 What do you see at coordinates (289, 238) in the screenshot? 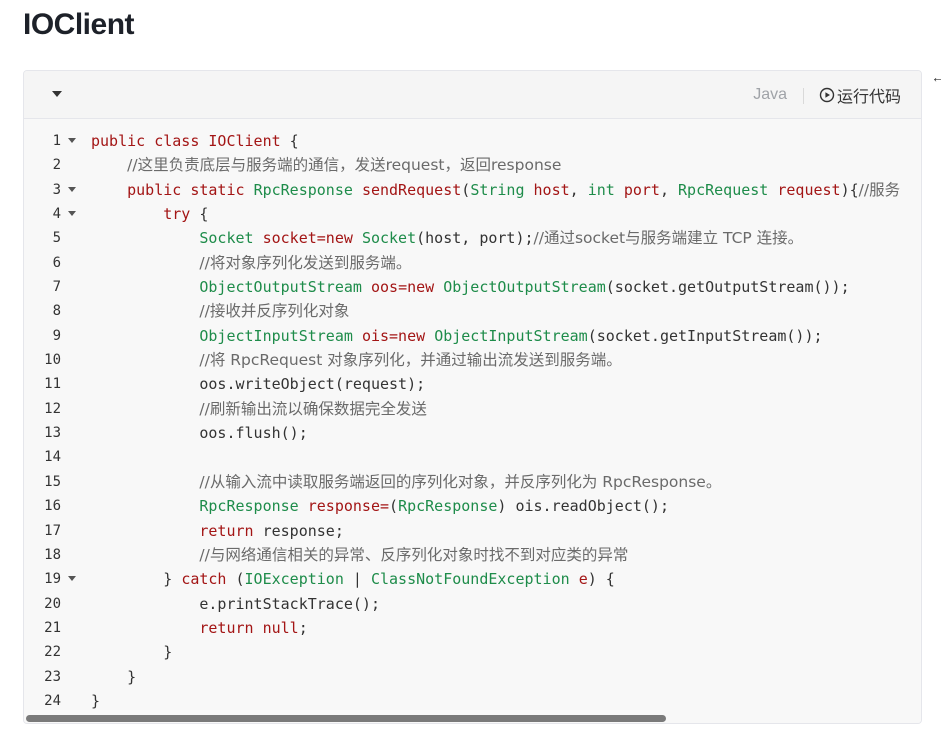
I see `code-token: socket` at bounding box center [289, 238].